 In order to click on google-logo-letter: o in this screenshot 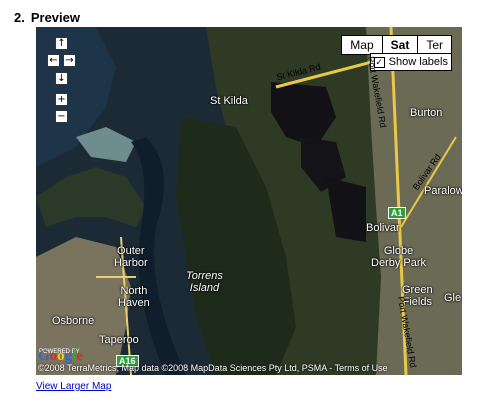, I will do `click(61, 356)`.